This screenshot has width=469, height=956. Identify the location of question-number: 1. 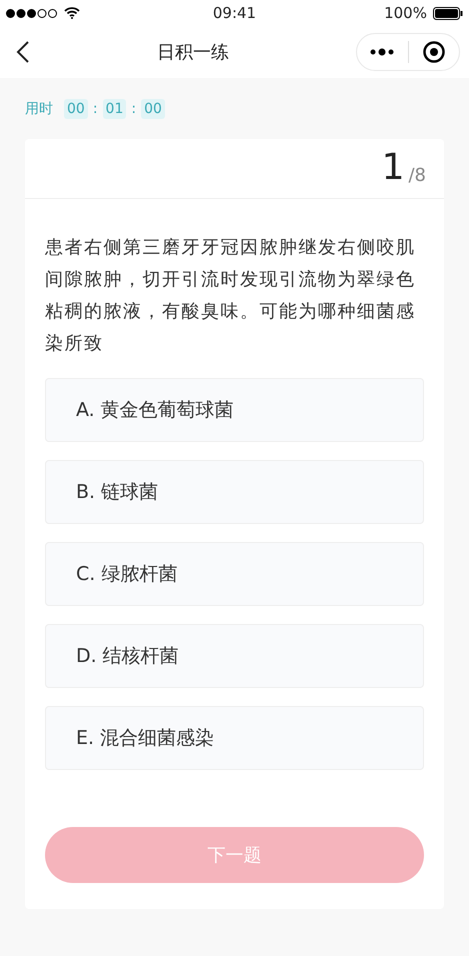
(393, 168).